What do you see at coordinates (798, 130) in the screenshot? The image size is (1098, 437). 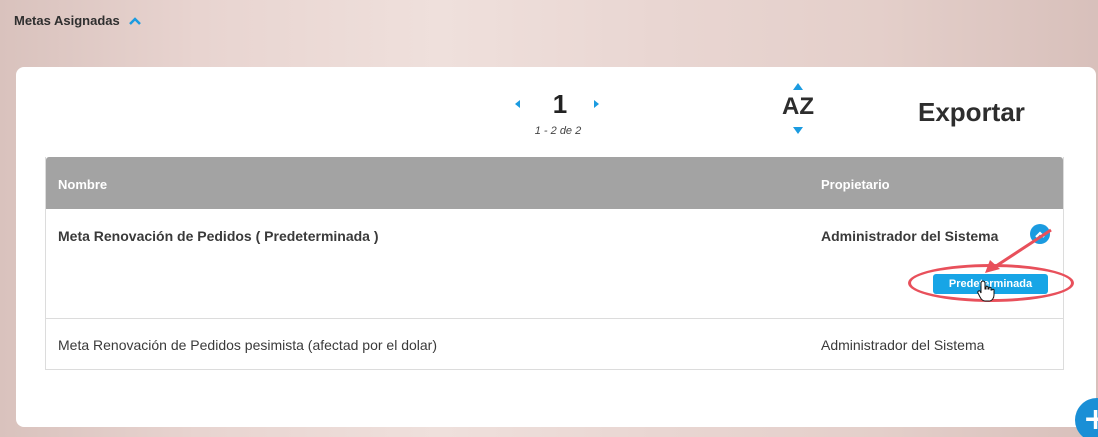 I see `sort-down-icon` at bounding box center [798, 130].